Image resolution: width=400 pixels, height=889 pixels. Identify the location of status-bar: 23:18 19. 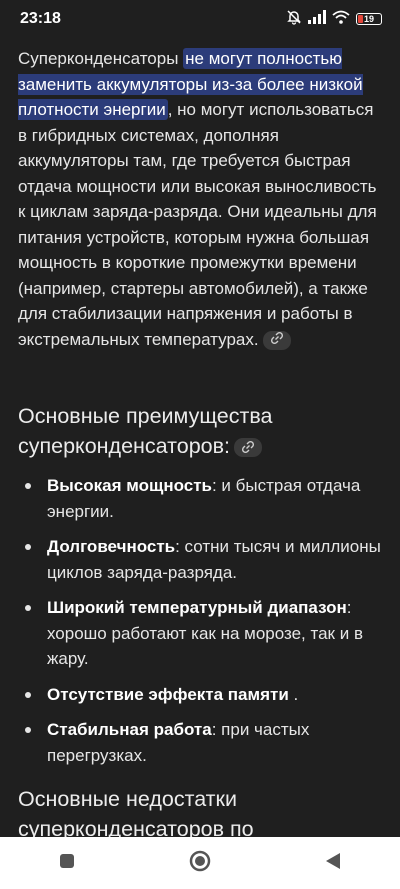
(200, 19).